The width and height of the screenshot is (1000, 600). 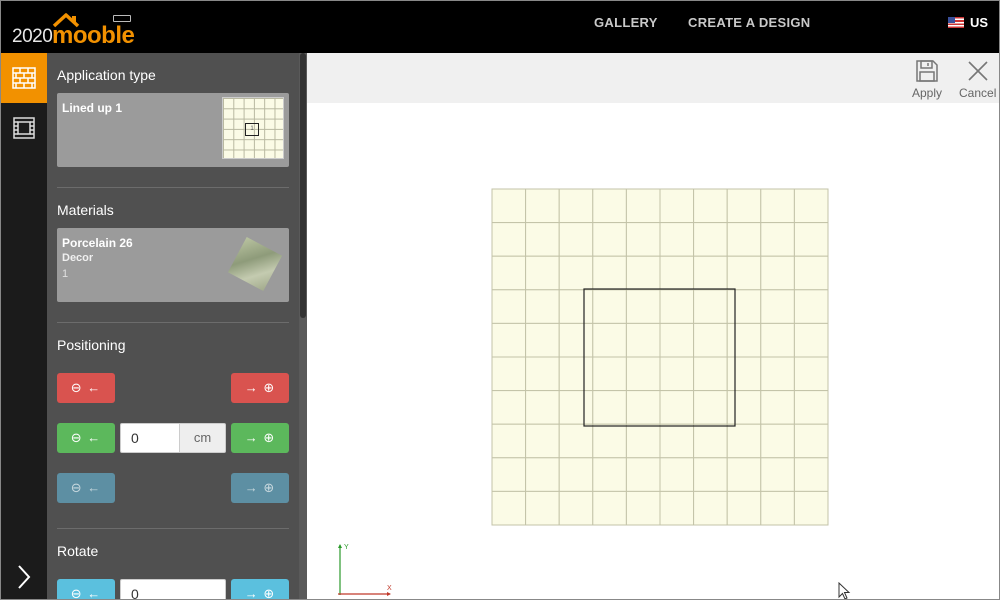 What do you see at coordinates (73, 29) in the screenshot?
I see `logo: 2020 mooble` at bounding box center [73, 29].